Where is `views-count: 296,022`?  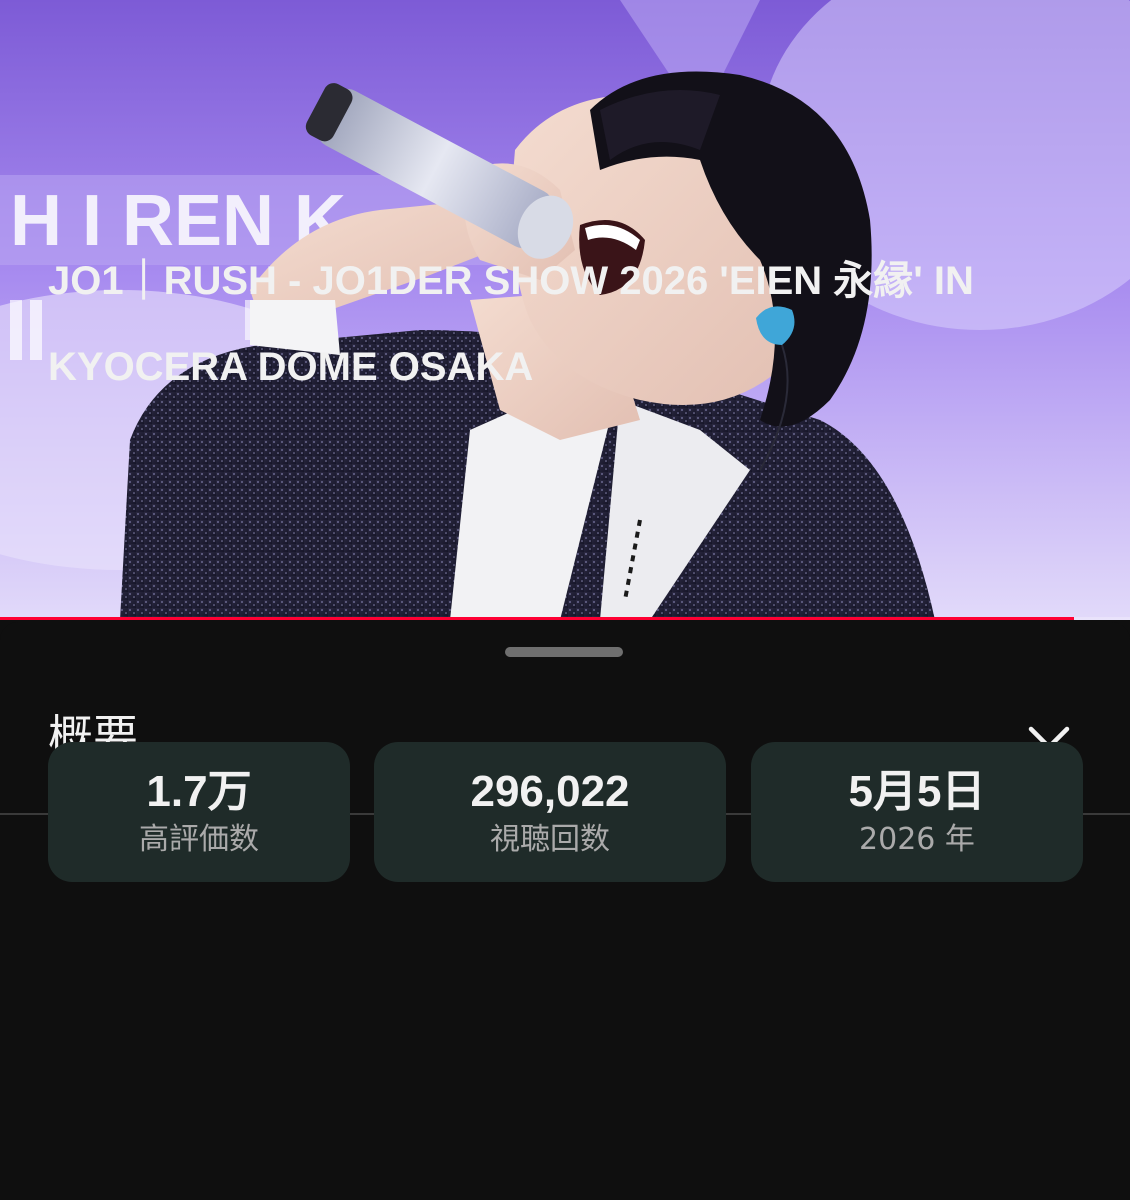
views-count: 296,022 is located at coordinates (550, 791).